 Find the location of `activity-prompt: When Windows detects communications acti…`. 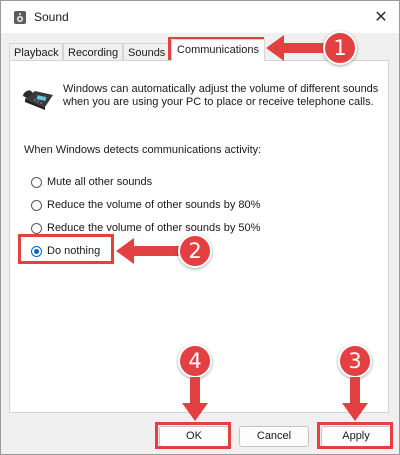

activity-prompt: When Windows detects communications acti… is located at coordinates (143, 150).